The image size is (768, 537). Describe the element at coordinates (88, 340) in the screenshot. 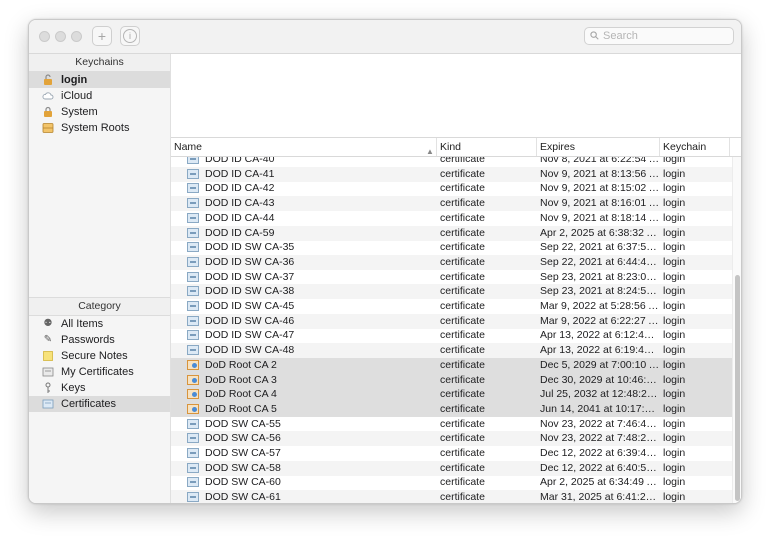

I see `category-passwords-label: Passwords` at that location.